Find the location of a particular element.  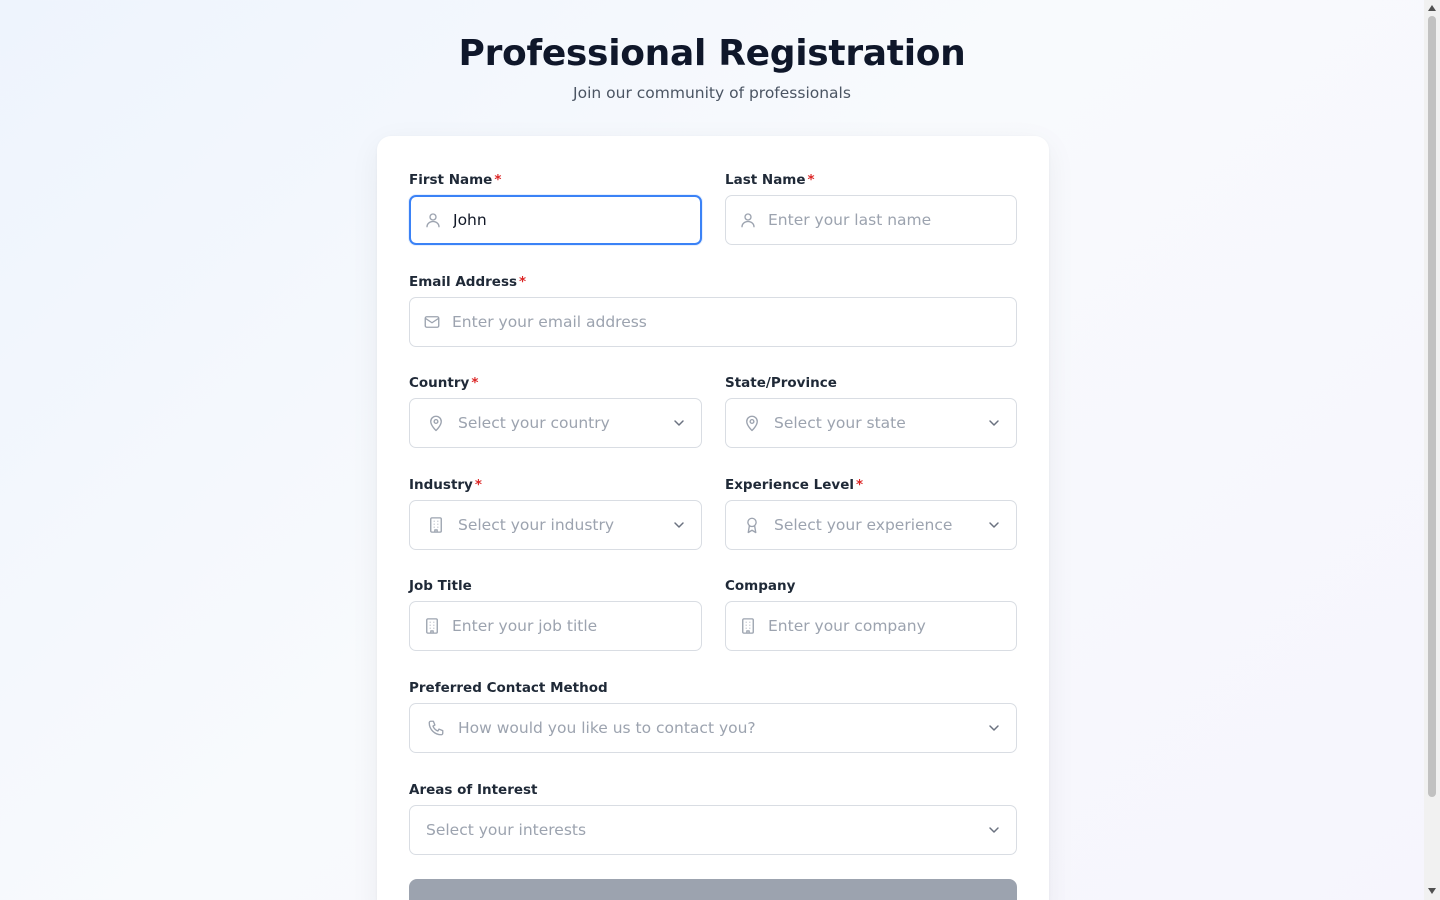

email-field: Email Address * Enter your email address is located at coordinates (713, 310).